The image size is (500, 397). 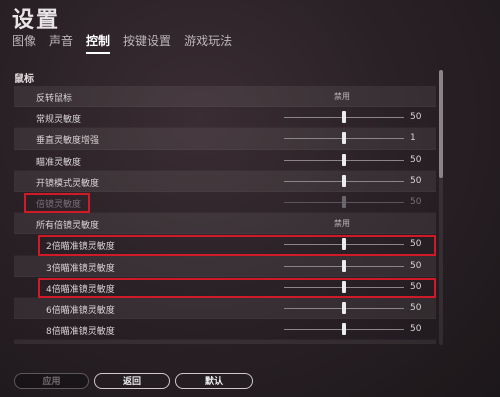 What do you see at coordinates (214, 381) in the screenshot?
I see `default-button: 默认` at bounding box center [214, 381].